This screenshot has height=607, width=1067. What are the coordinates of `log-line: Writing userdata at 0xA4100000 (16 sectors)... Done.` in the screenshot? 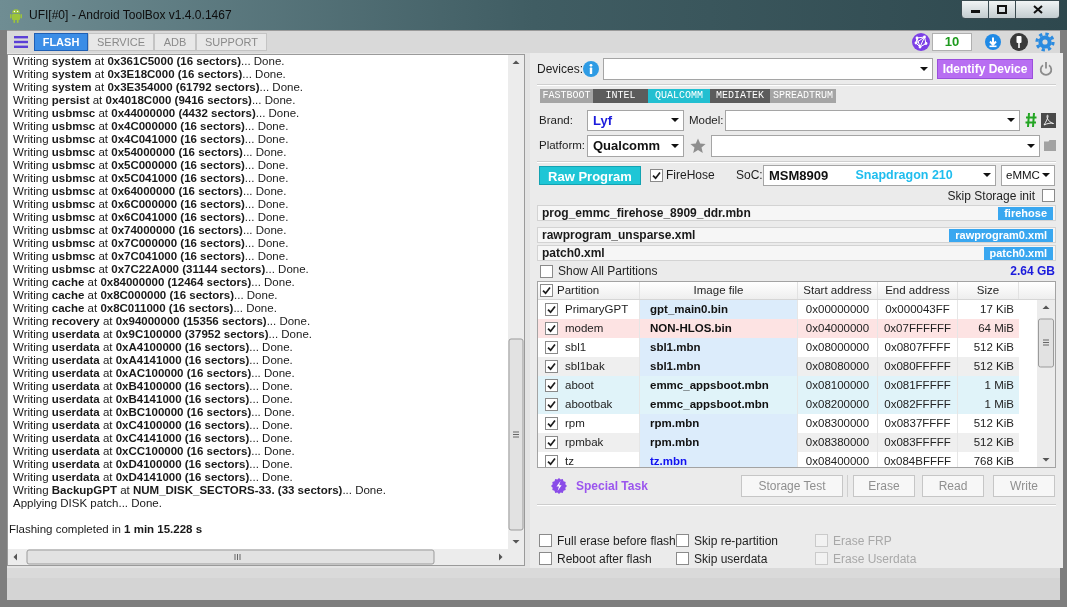 It's located at (152, 347).